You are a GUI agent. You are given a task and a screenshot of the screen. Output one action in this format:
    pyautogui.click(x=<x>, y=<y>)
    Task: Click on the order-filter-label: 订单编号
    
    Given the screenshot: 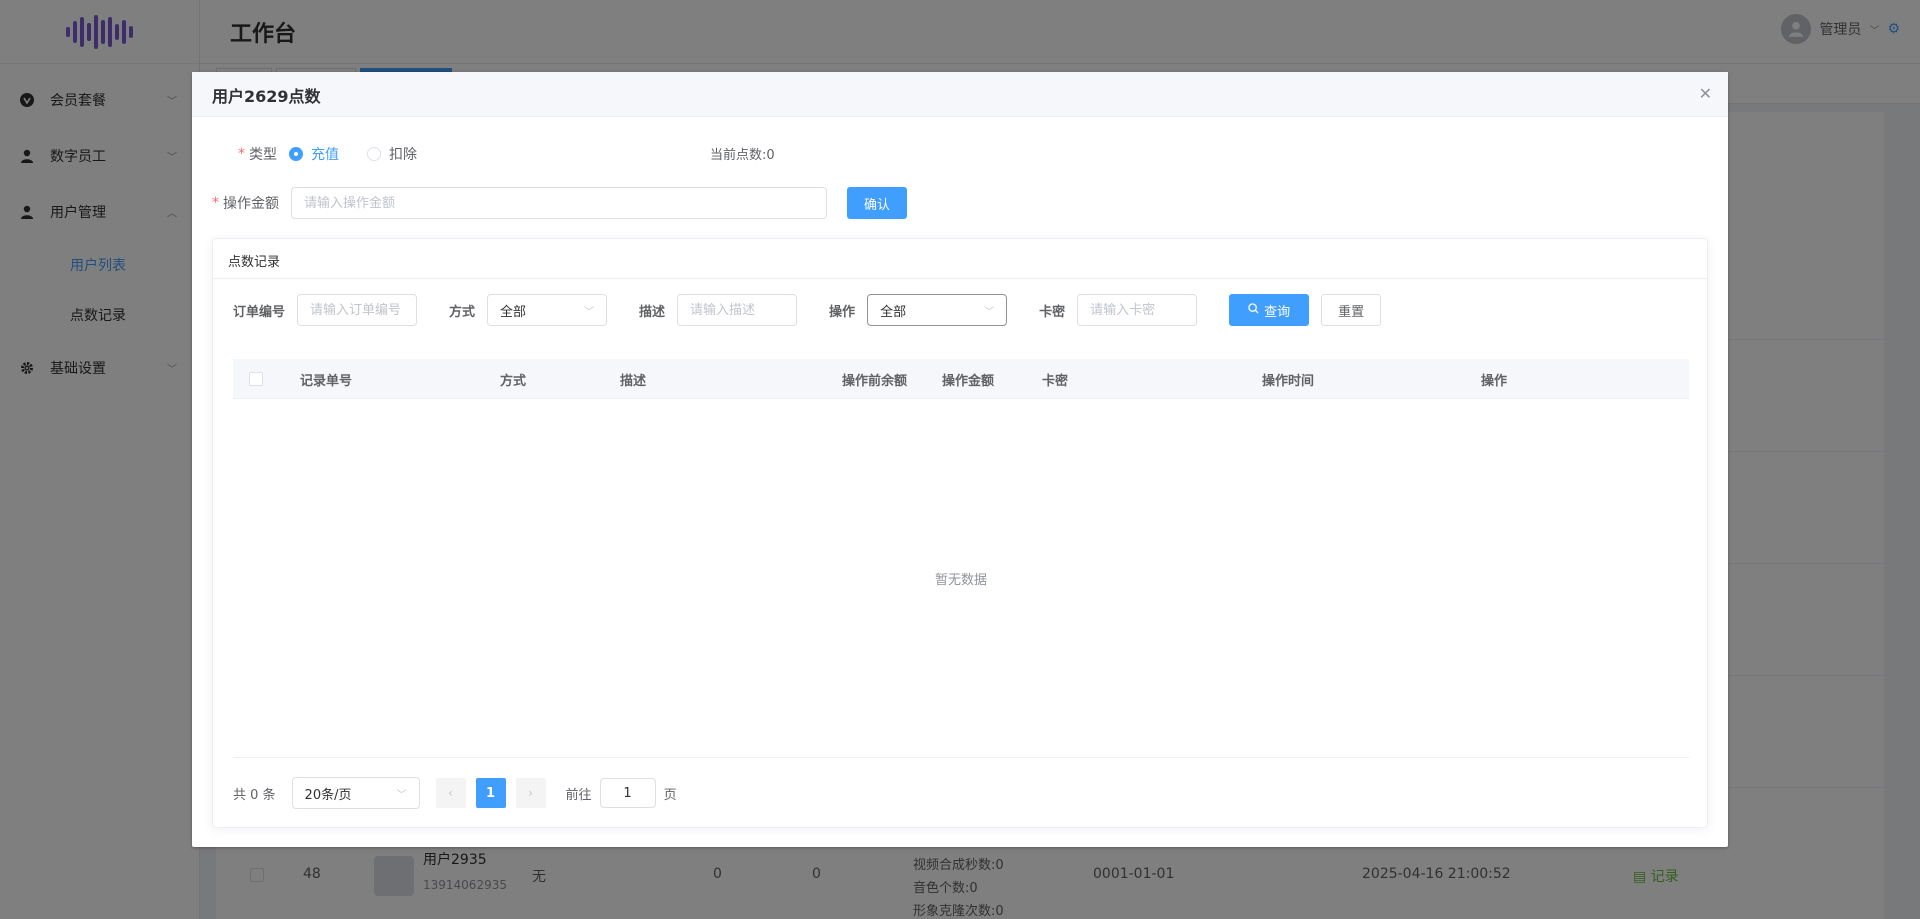 What is the action you would take?
    pyautogui.click(x=259, y=312)
    